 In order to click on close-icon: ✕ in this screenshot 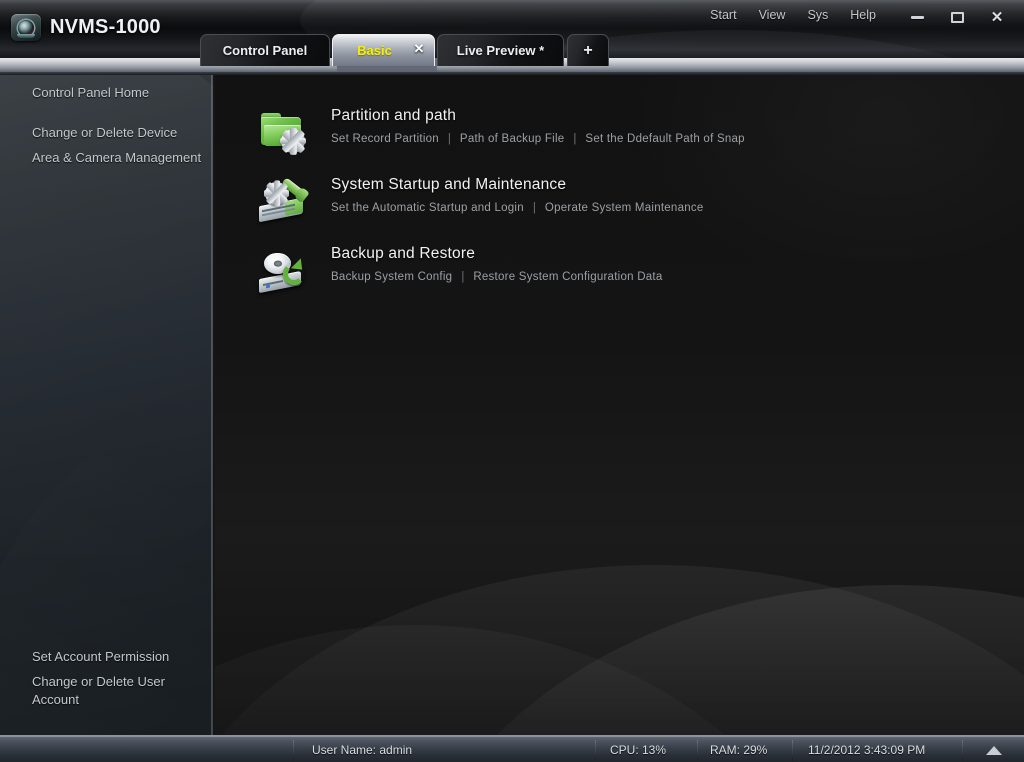, I will do `click(997, 17)`.